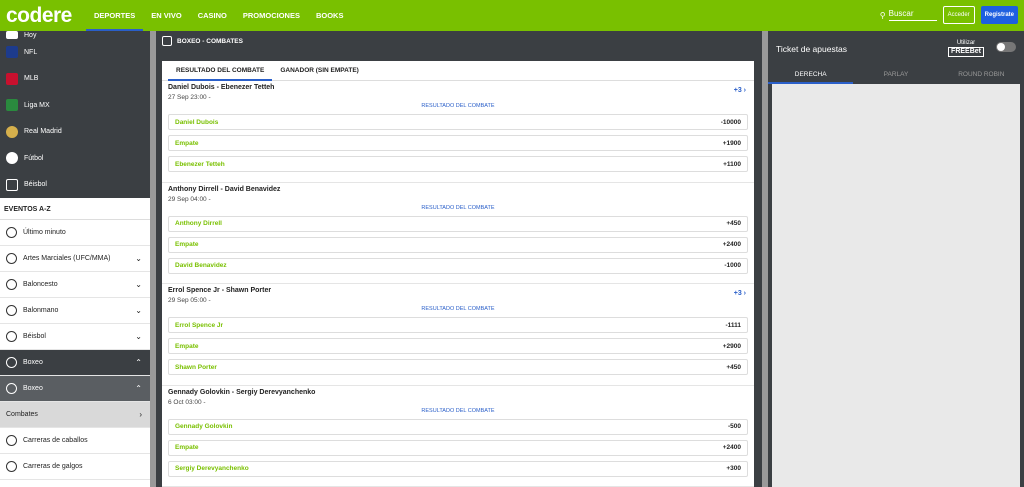 The image size is (1024, 487). What do you see at coordinates (458, 325) in the screenshot?
I see `odd-button: Errol Spence Jr -1111` at bounding box center [458, 325].